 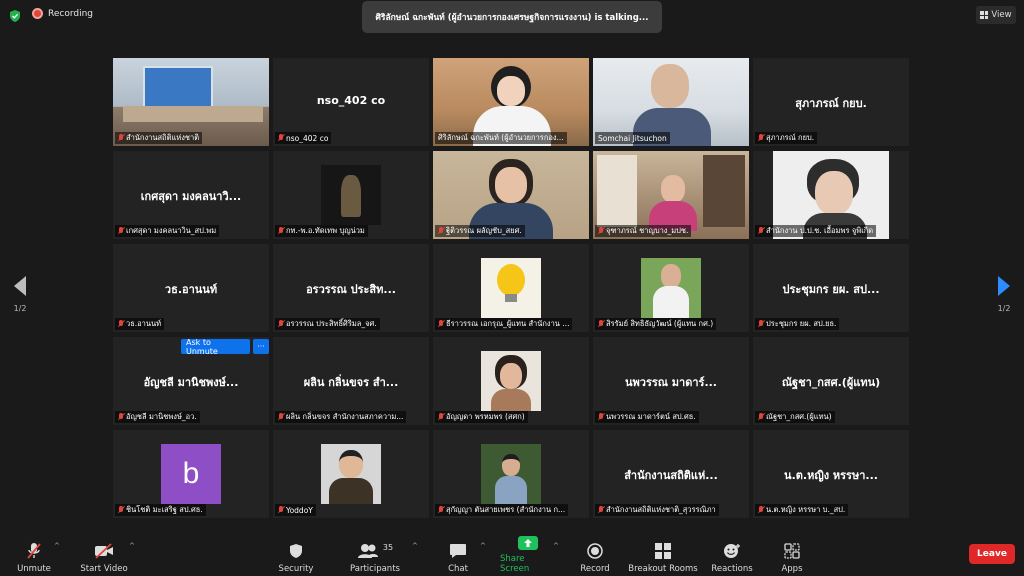 What do you see at coordinates (671, 102) in the screenshot?
I see `participant-tile: Somchai Jitsuchon` at bounding box center [671, 102].